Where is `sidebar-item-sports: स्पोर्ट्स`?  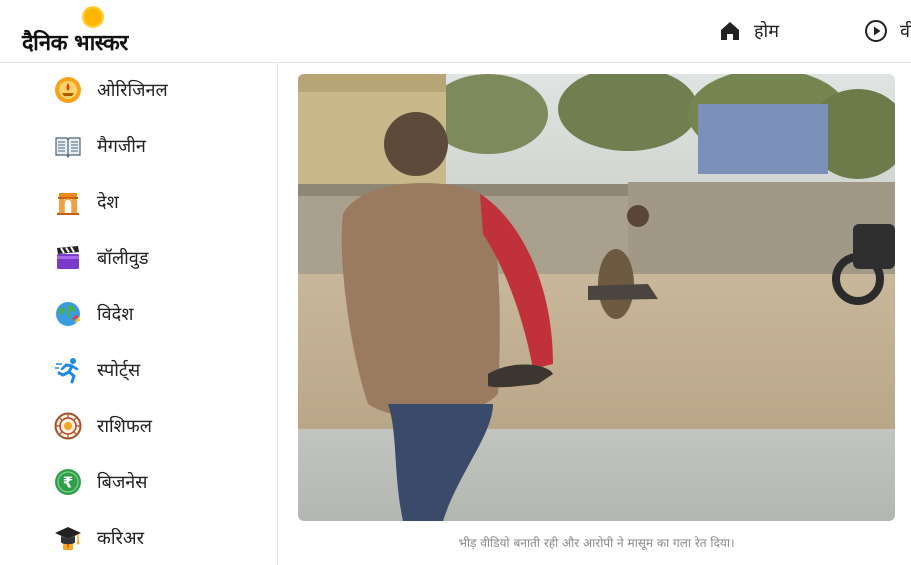
sidebar-item-sports: स्पोर्ट्स is located at coordinates (97, 370).